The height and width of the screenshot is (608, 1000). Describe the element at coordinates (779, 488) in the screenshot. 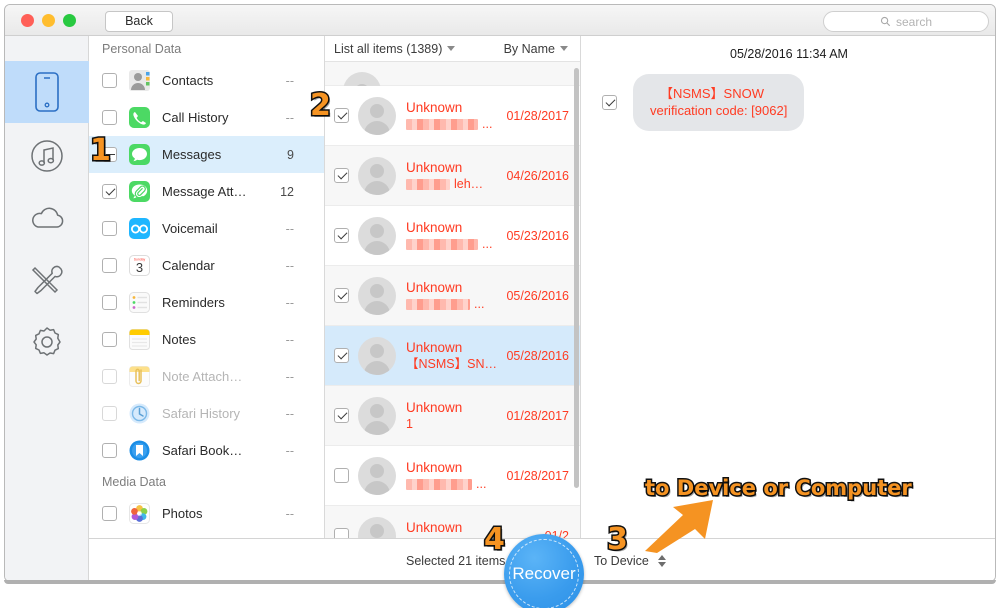

I see `annotation-callout: to Device or Computer` at that location.